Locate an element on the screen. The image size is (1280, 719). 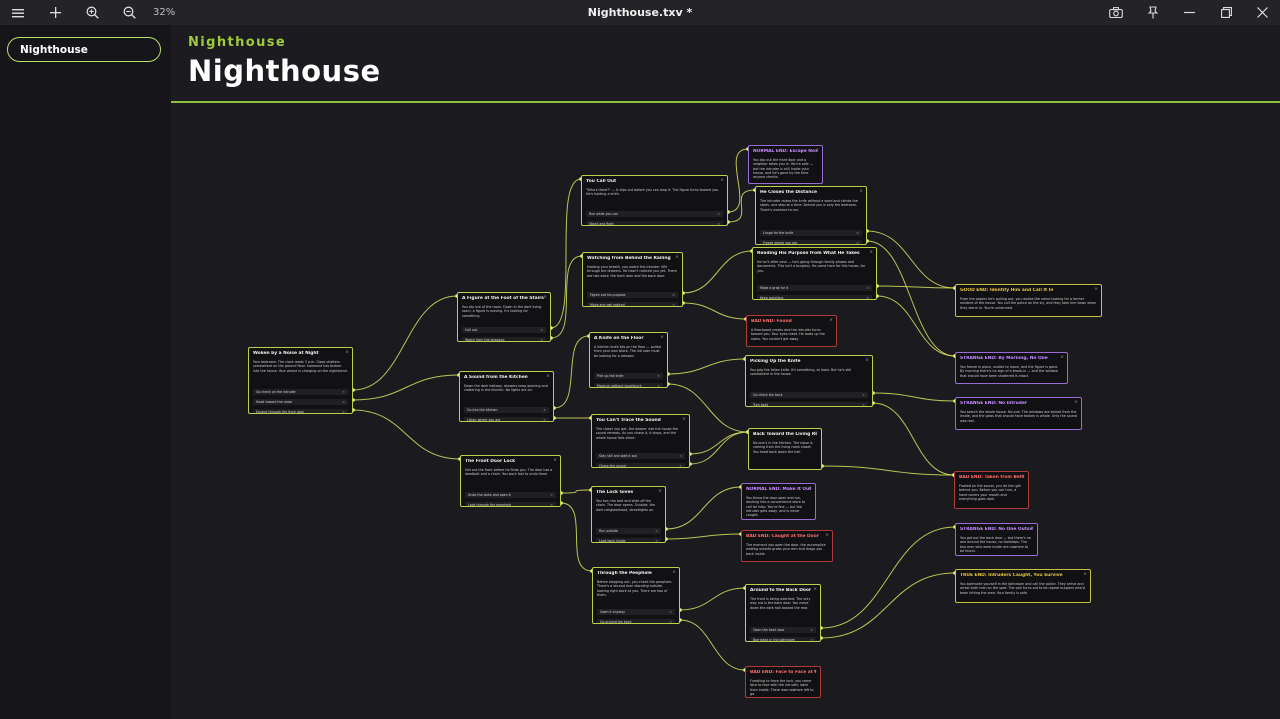
choice-row: Turn back × is located at coordinates (809, 404).